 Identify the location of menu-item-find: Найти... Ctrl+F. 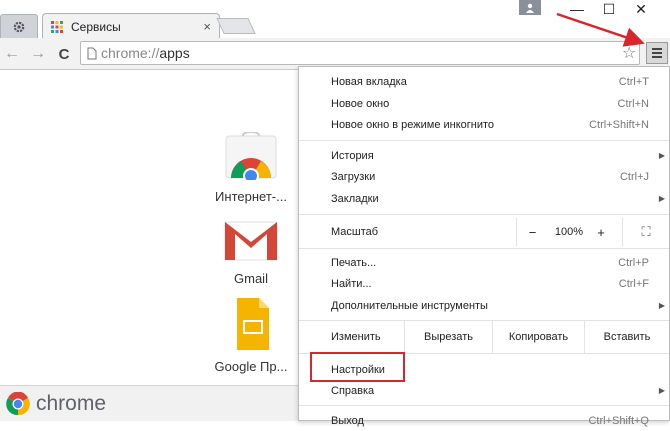
(484, 283).